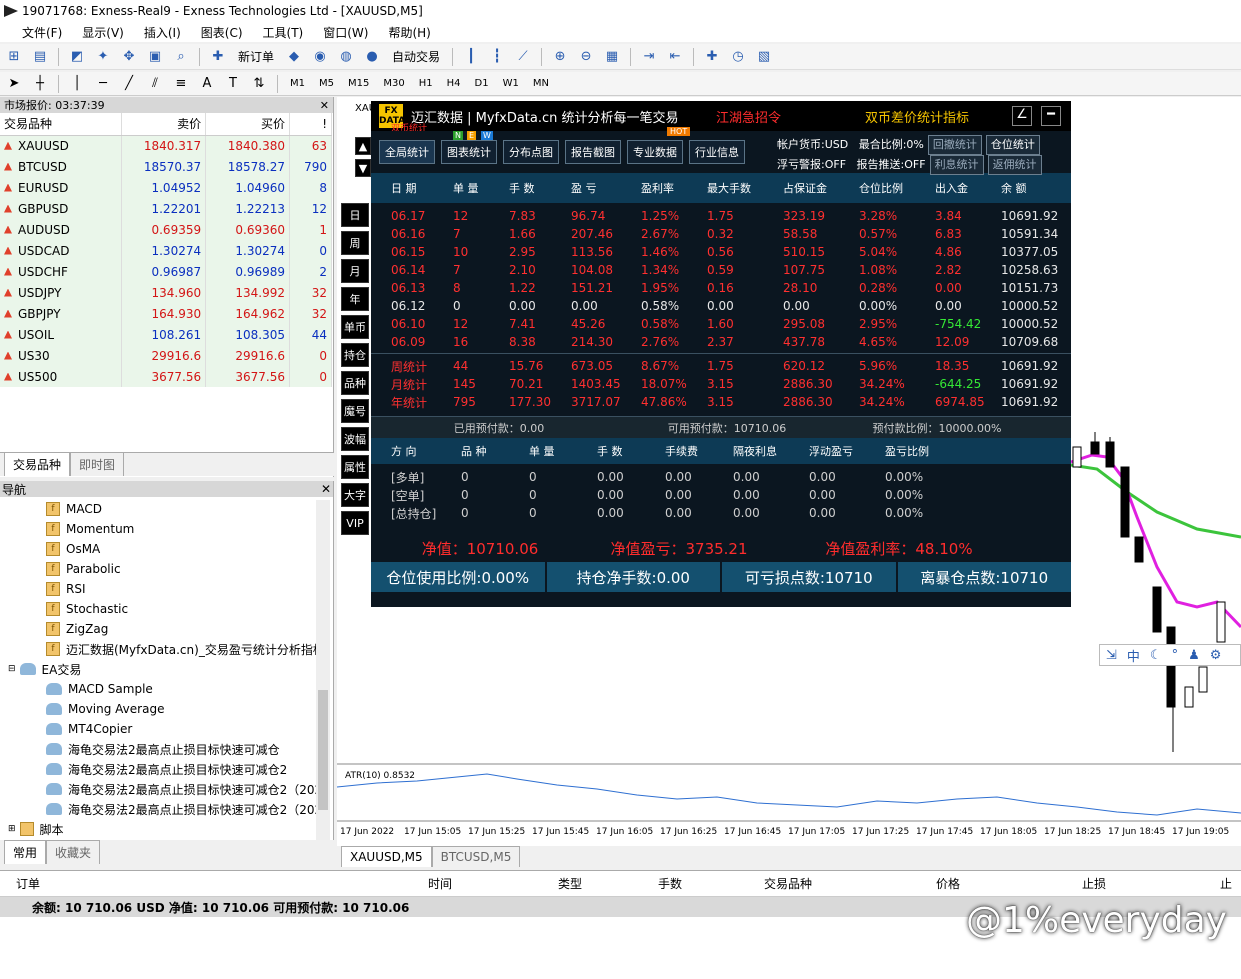  I want to click on col-ask: 买价, so click(248, 124).